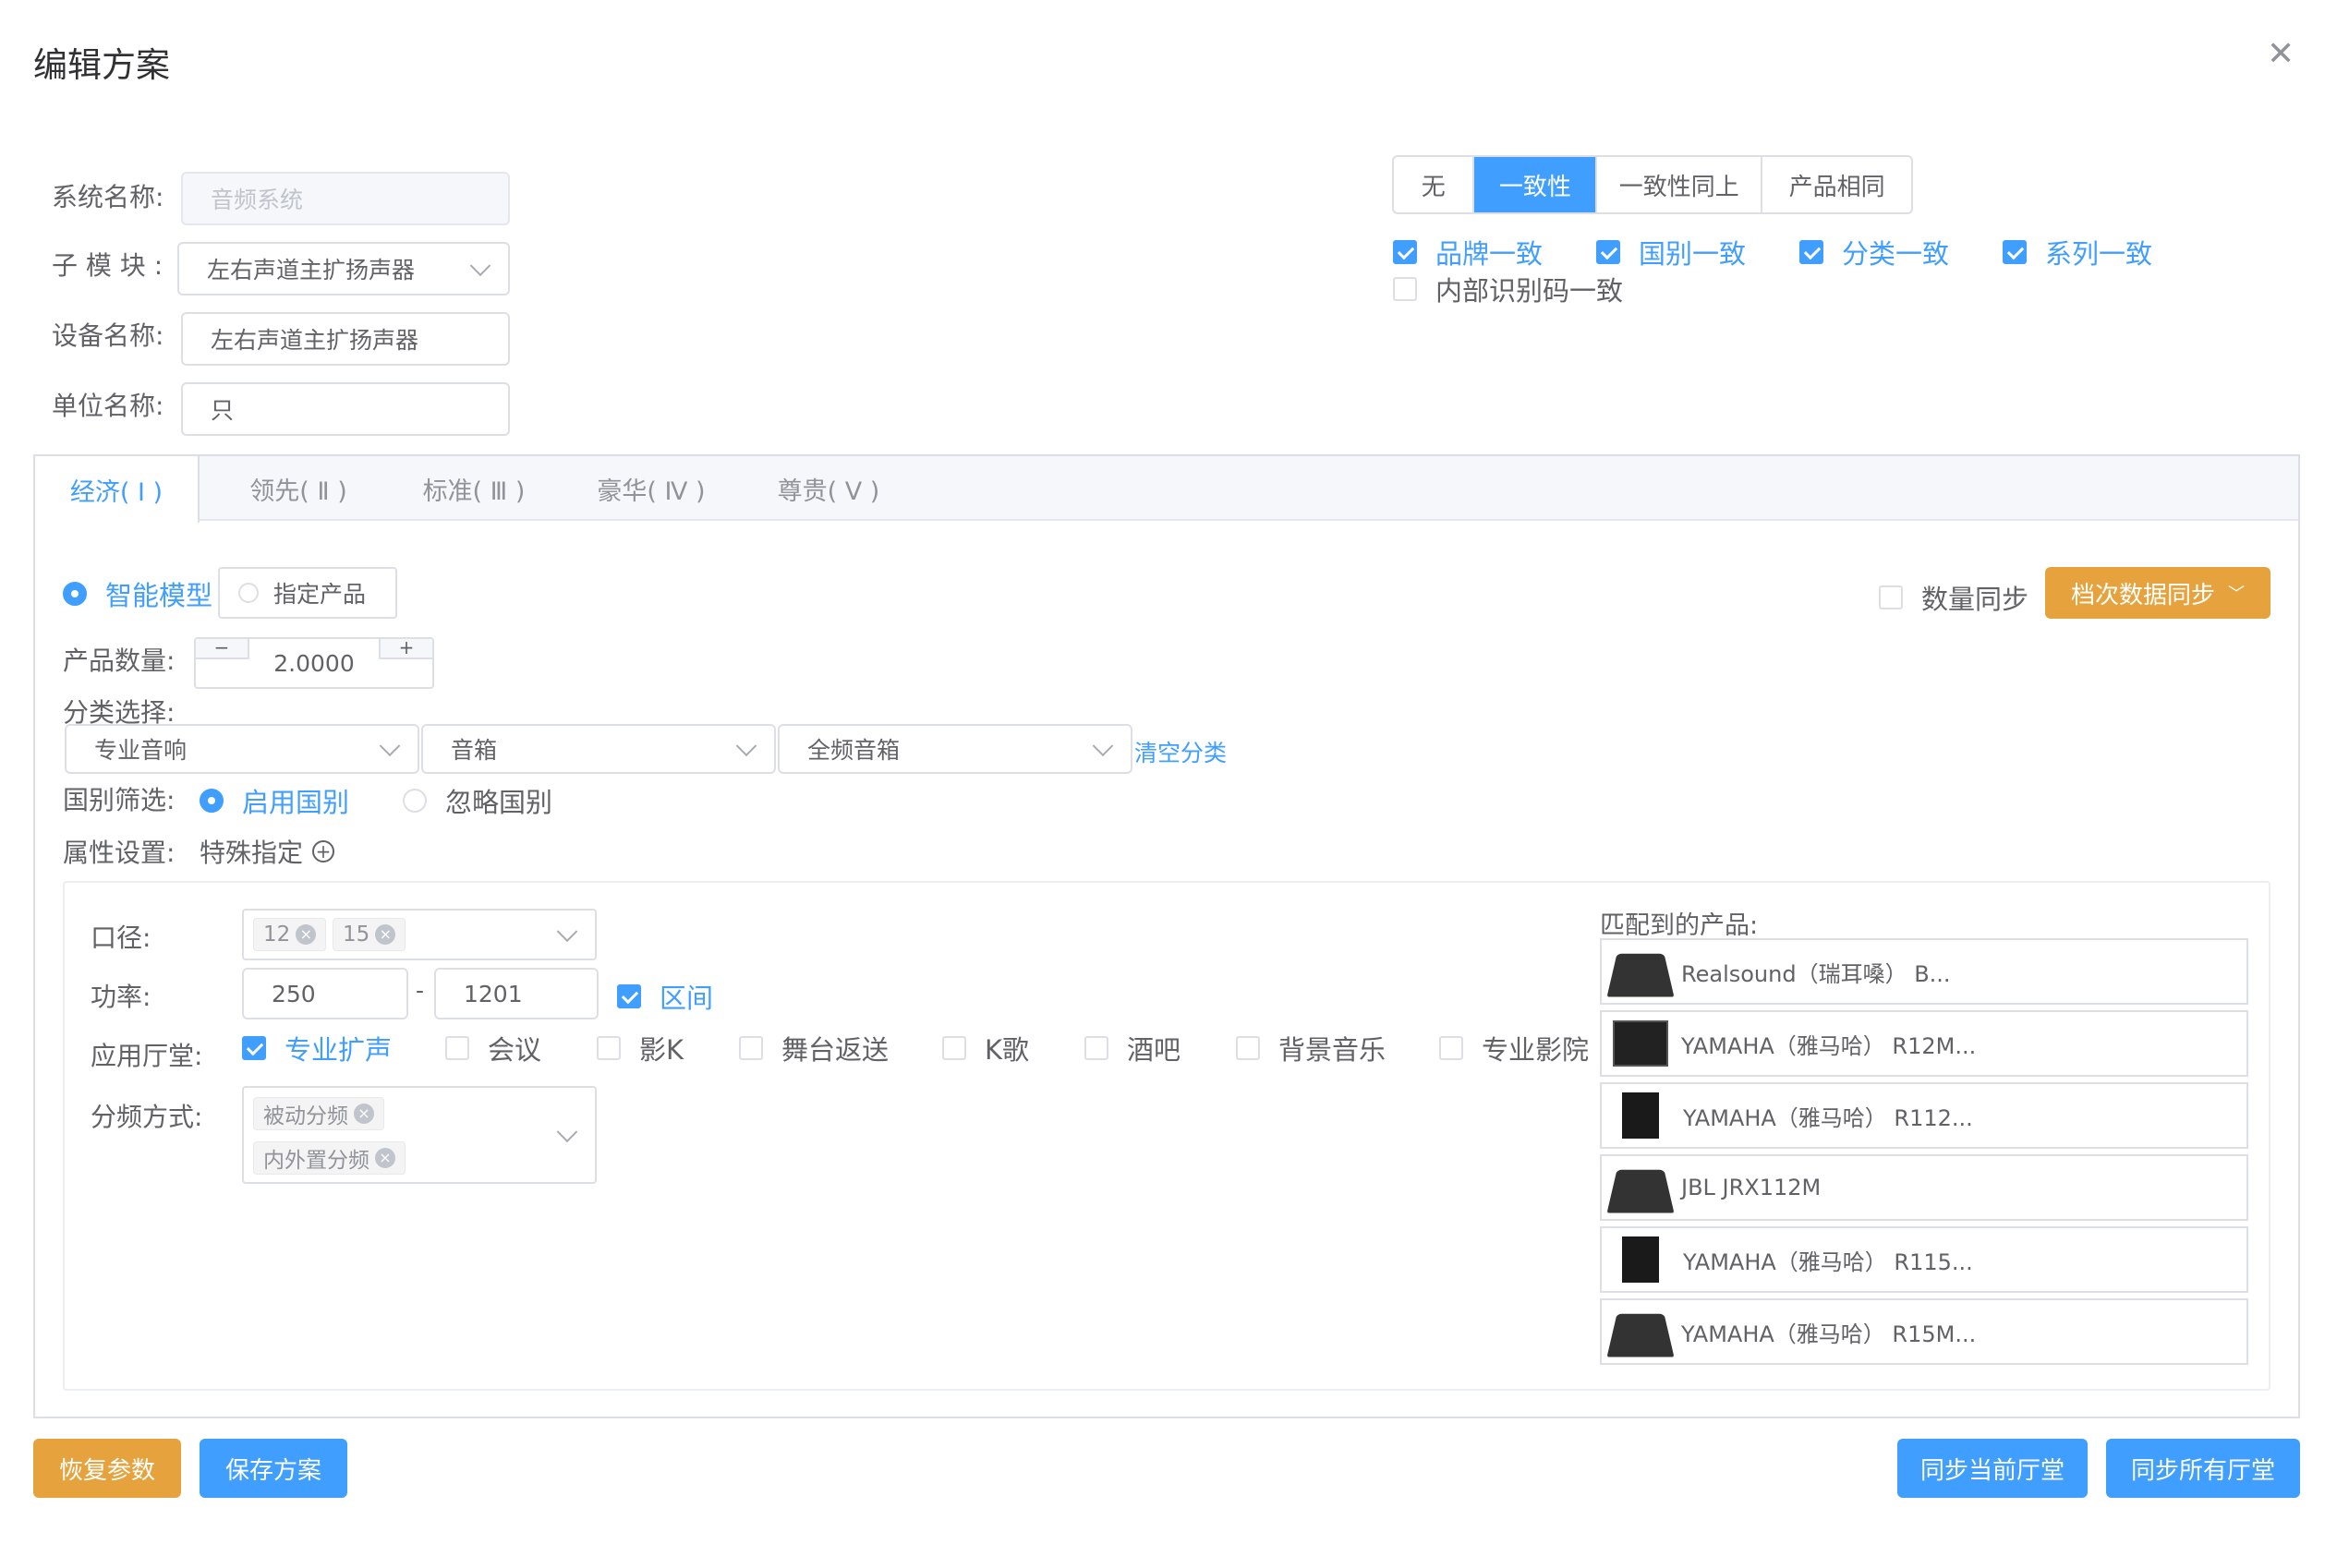 Image resolution: width=2337 pixels, height=1568 pixels. Describe the element at coordinates (1640, 1259) in the screenshot. I see `tall-speaker-icon` at that location.